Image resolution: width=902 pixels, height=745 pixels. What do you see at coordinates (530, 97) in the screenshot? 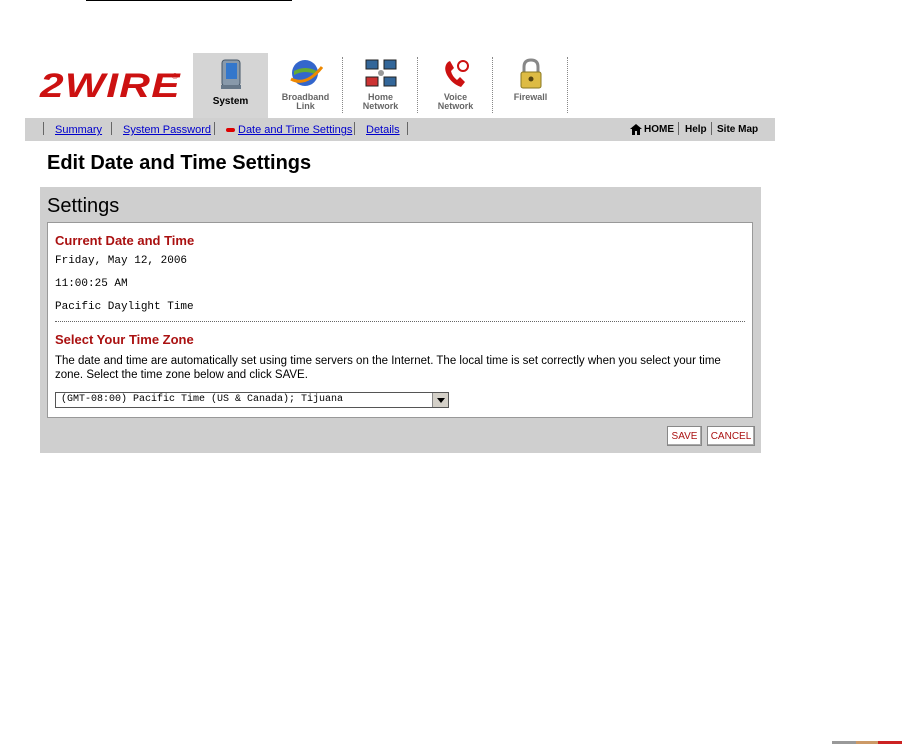
I see `tab-firewall-label: Firewall` at bounding box center [530, 97].